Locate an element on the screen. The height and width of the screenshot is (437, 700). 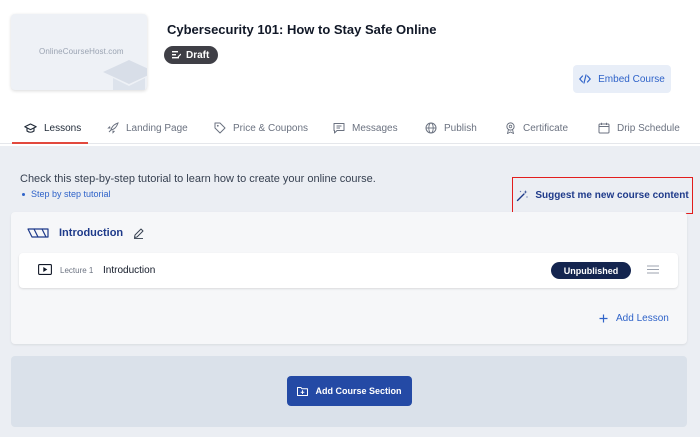
status-badge-label: Draft is located at coordinates (198, 55).